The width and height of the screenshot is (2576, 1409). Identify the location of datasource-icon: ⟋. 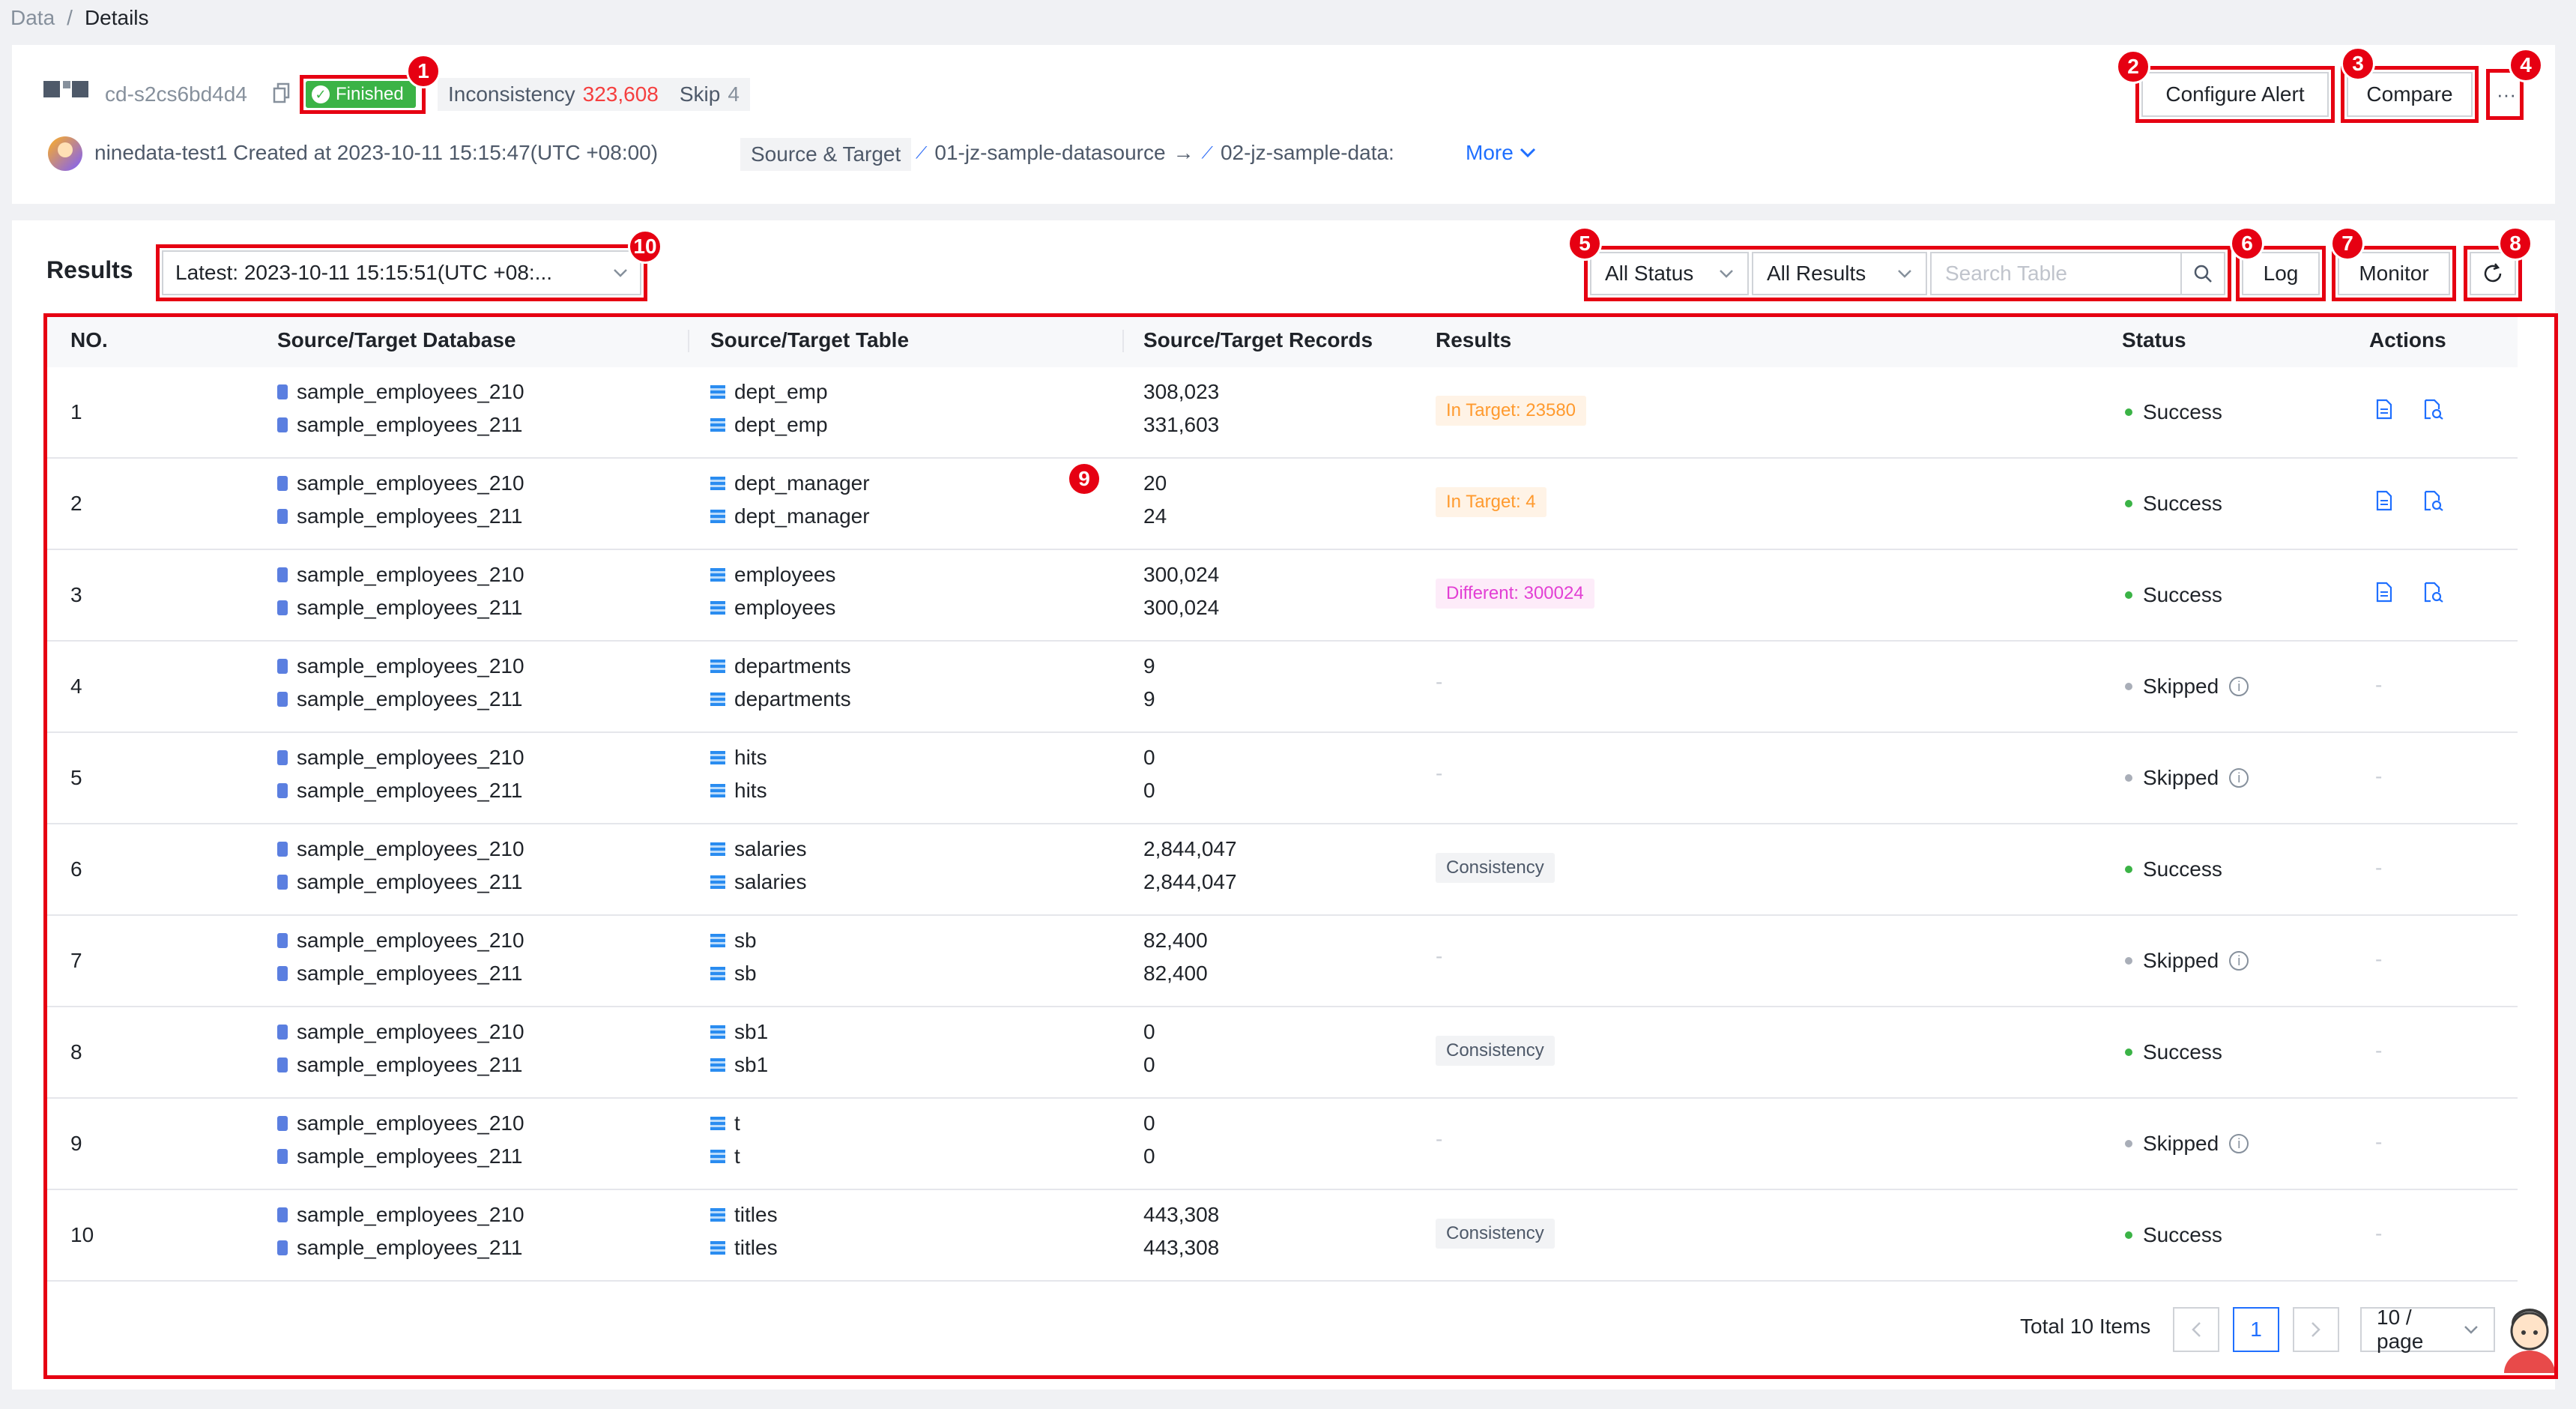
(922, 152).